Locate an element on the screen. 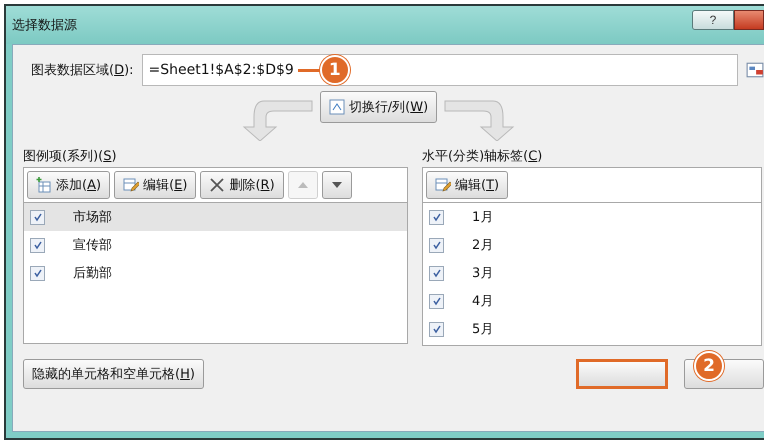 This screenshot has height=444, width=765. window-title: 选择数据源 is located at coordinates (44, 25).